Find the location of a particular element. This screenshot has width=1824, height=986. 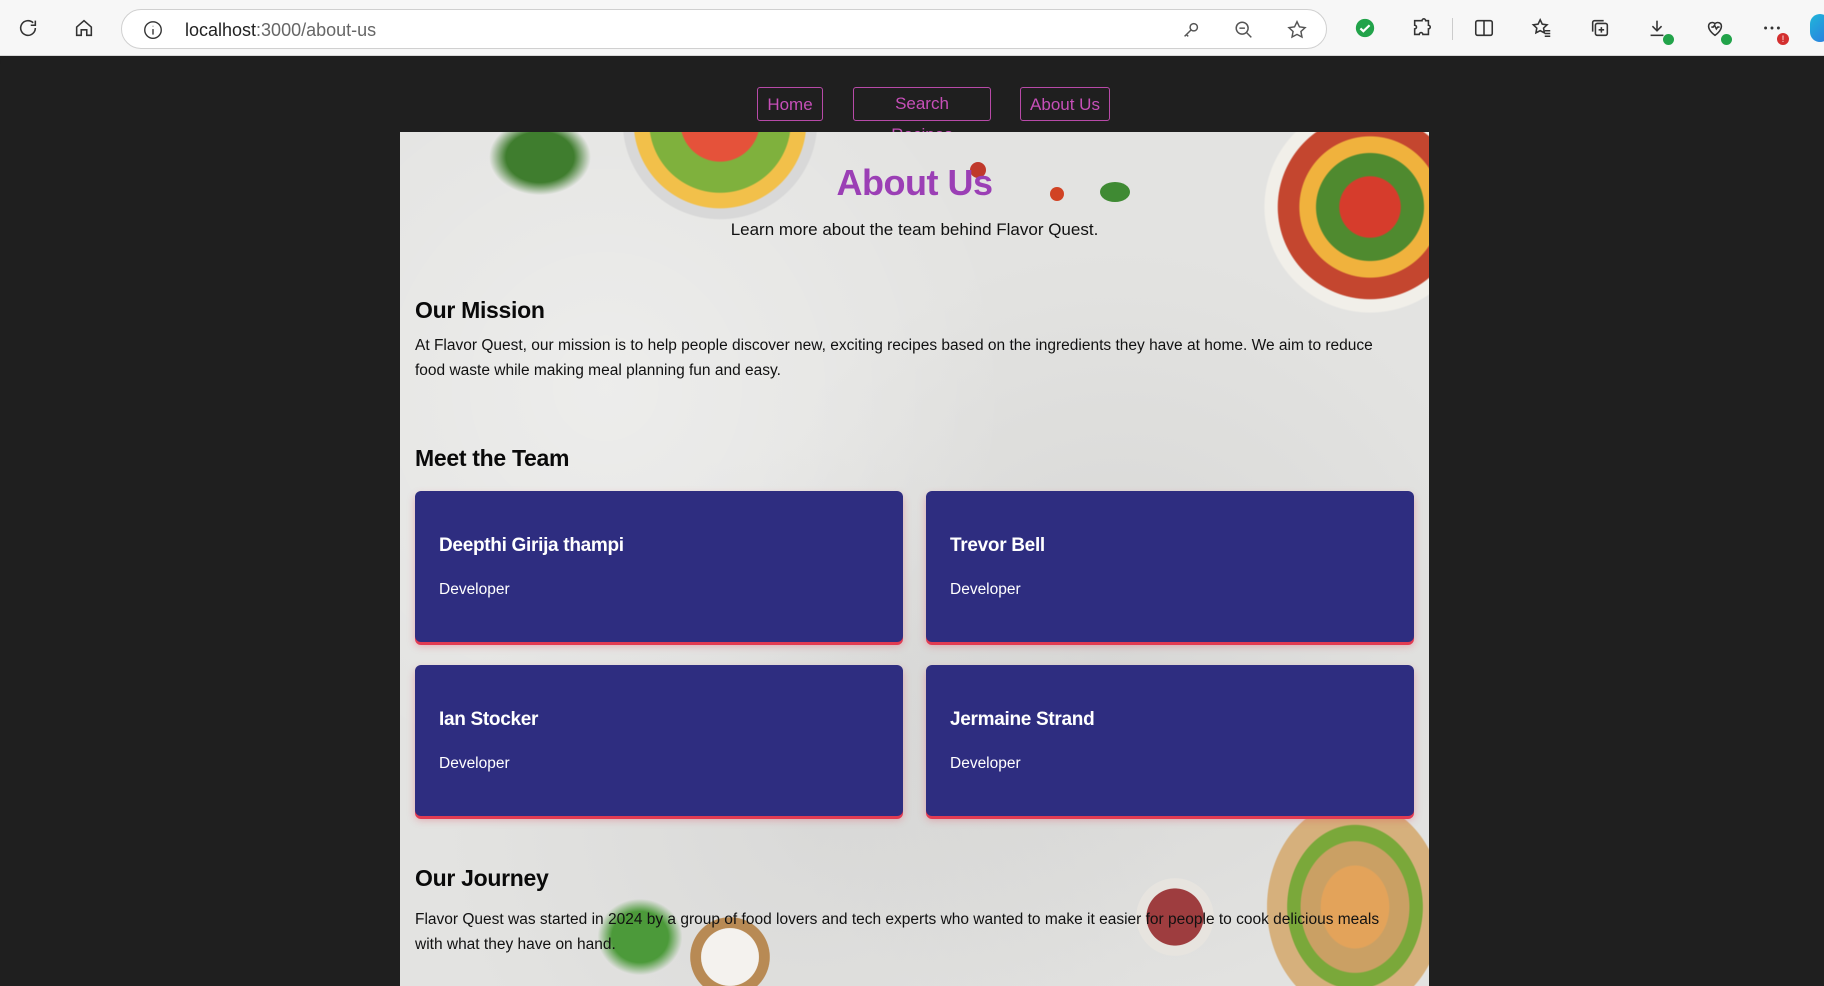

copilot-icon is located at coordinates (1817, 28).